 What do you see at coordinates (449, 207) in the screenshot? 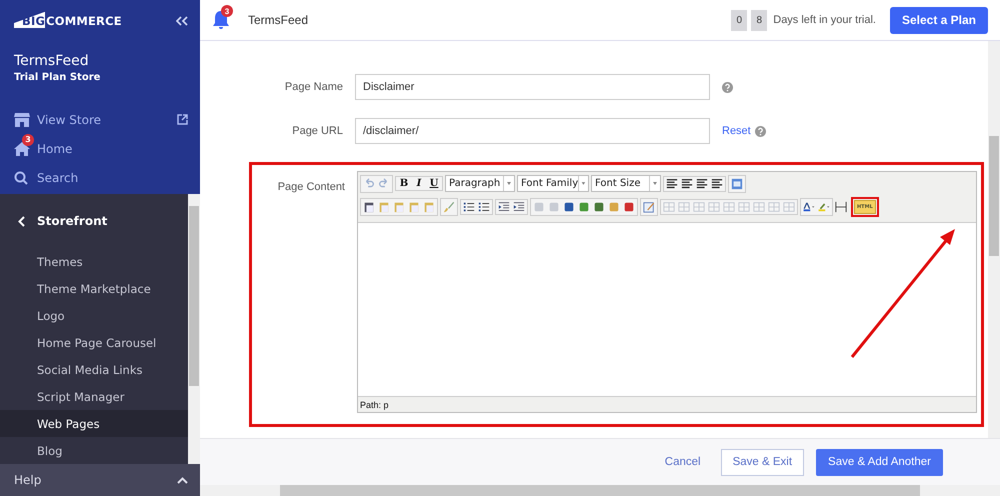
I see `brush-icon` at bounding box center [449, 207].